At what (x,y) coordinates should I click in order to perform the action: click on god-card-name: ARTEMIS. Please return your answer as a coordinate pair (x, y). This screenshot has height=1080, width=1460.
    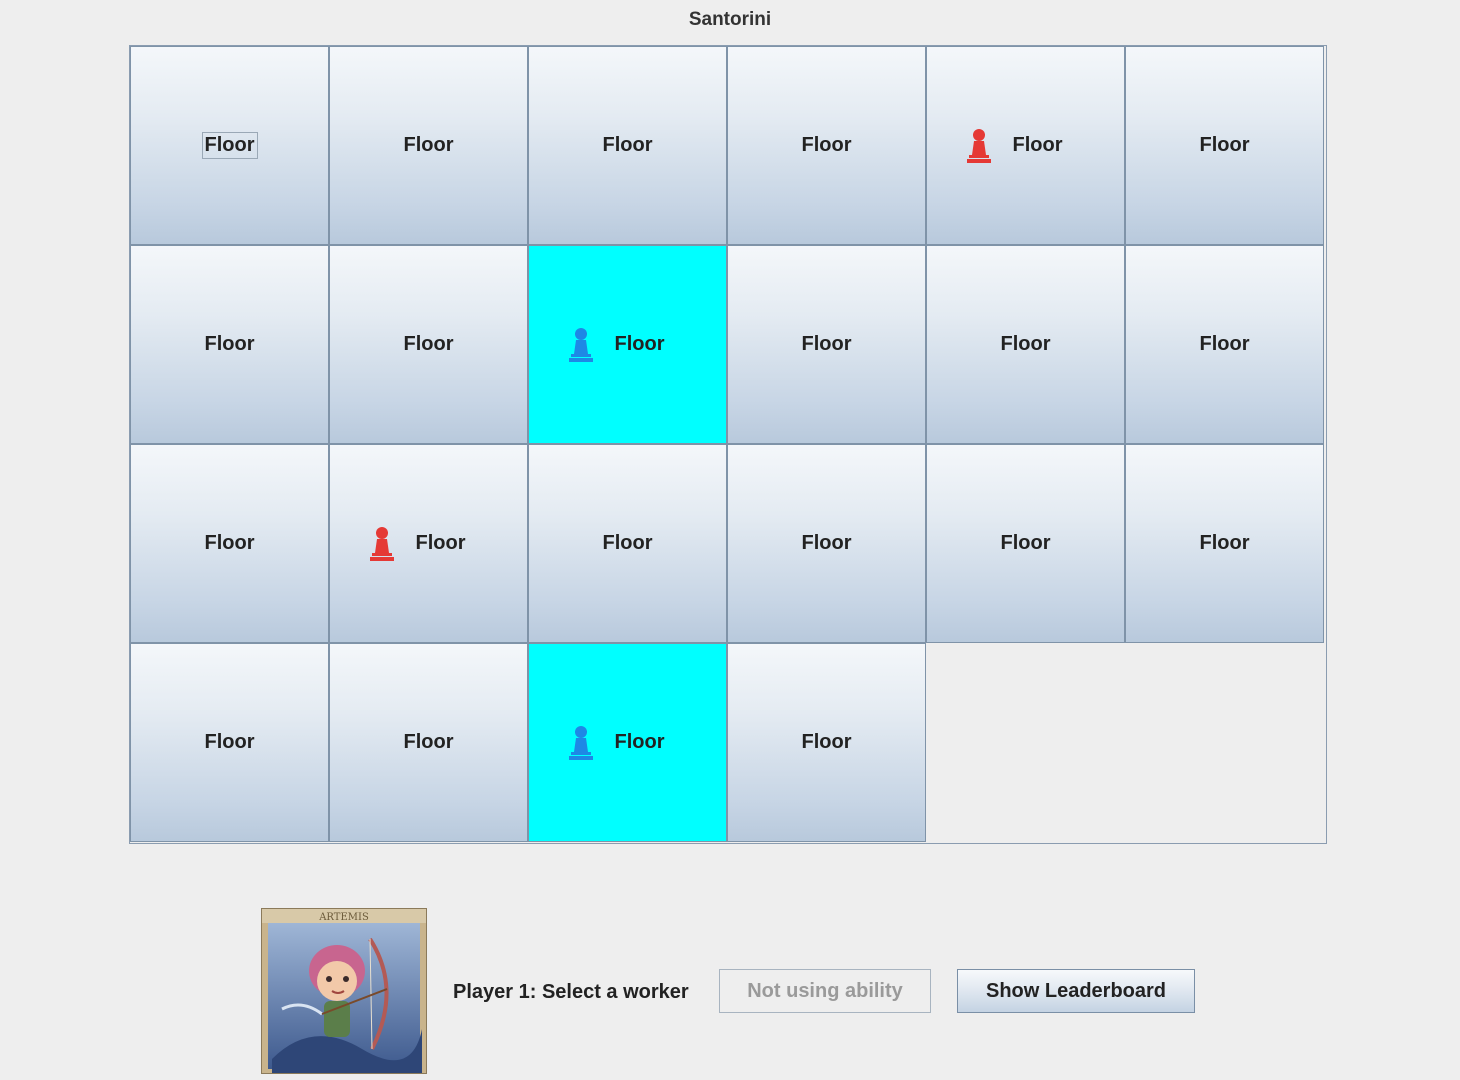
    Looking at the image, I should click on (343, 917).